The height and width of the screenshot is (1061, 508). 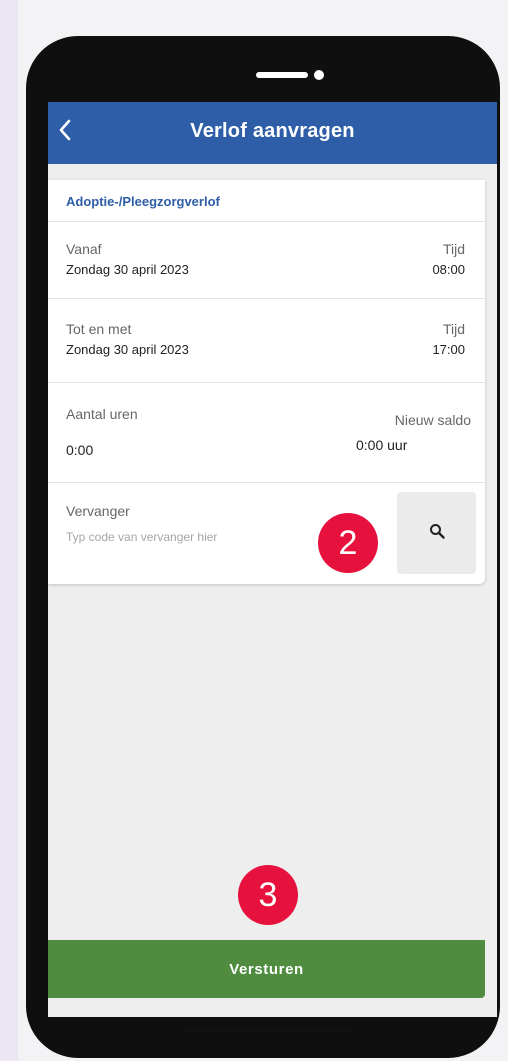 I want to click on phone-speaker, so click(x=282, y=75).